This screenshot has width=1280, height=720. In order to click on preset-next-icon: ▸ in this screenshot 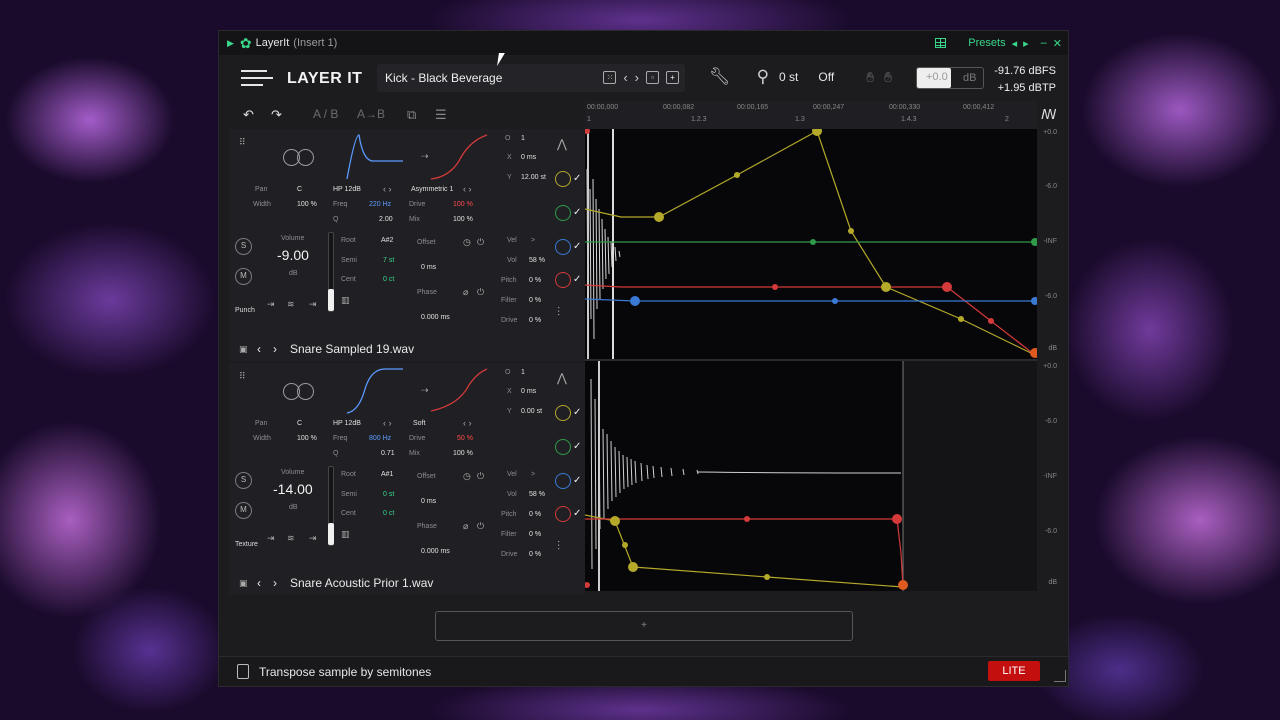, I will do `click(1026, 43)`.